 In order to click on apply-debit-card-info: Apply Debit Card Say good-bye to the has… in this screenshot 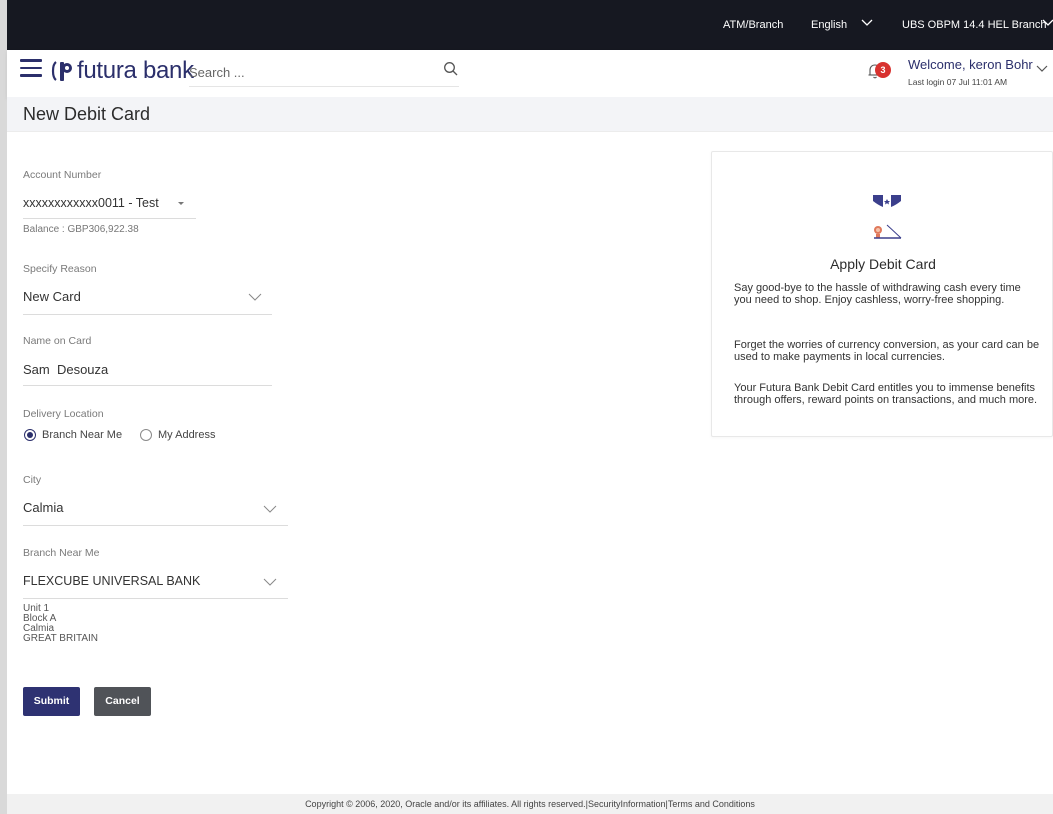, I will do `click(882, 294)`.